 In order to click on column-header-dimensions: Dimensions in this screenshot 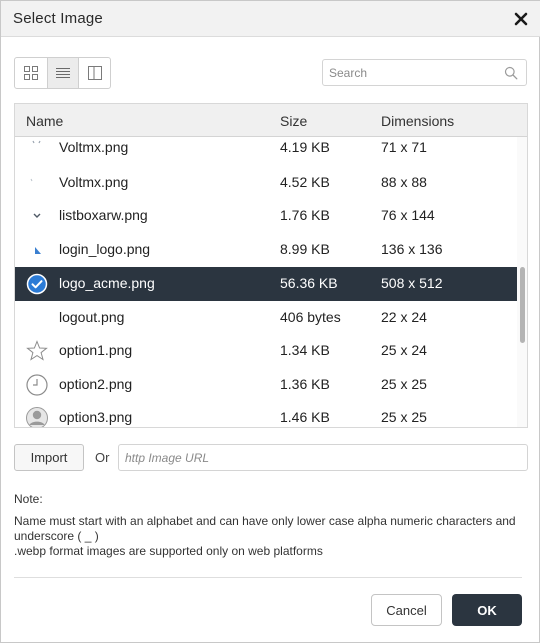, I will do `click(417, 121)`.